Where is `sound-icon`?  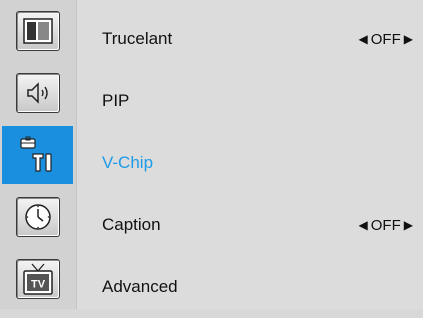
sound-icon is located at coordinates (37, 93).